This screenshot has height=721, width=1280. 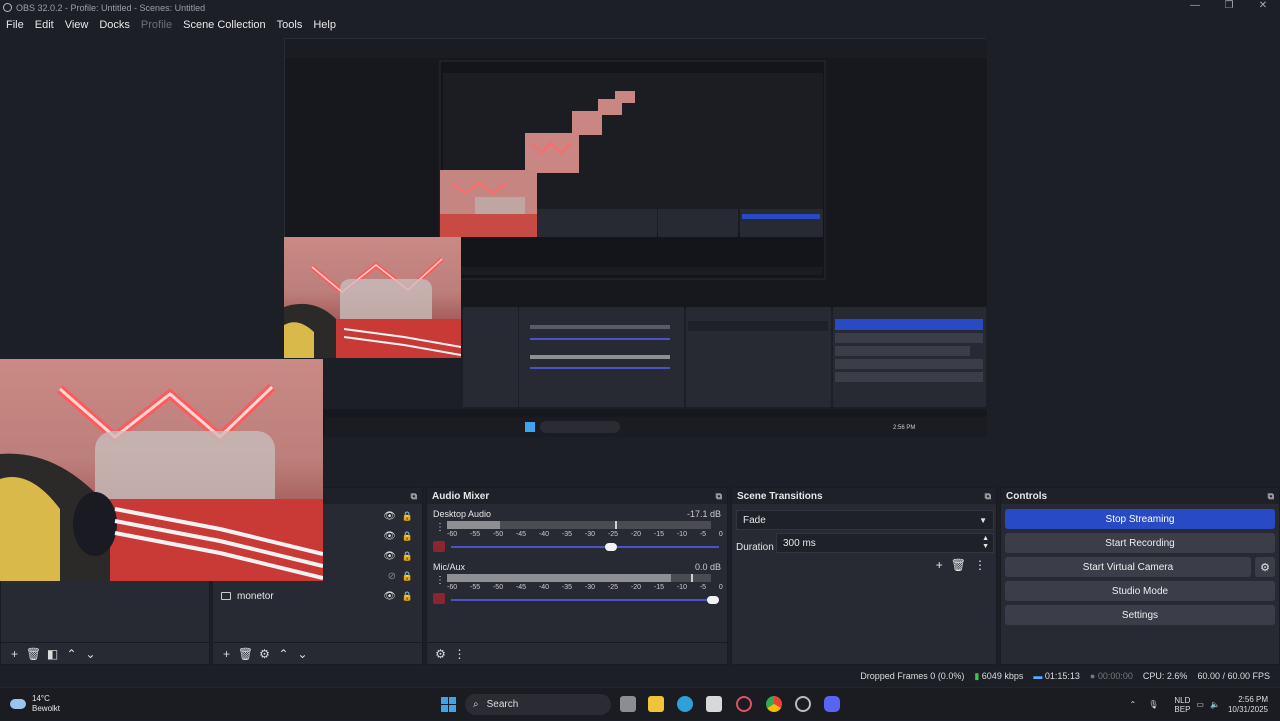 I want to click on source-row-monetor: monetor 👁 🔒, so click(x=317, y=596).